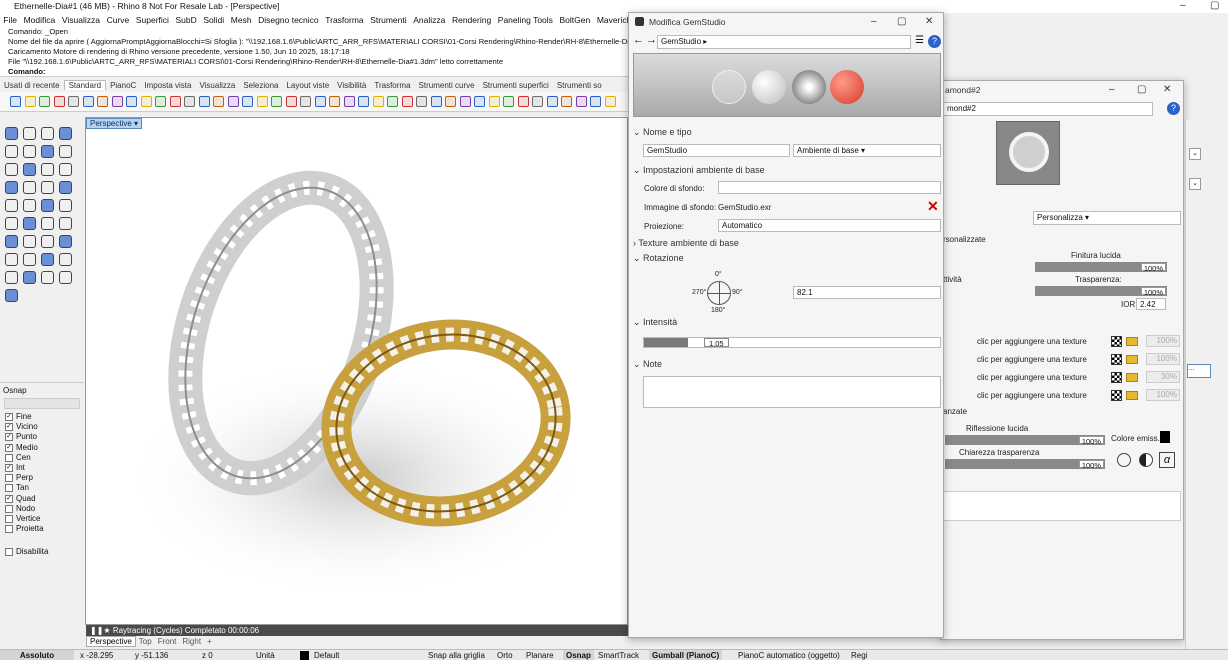 The width and height of the screenshot is (1228, 660). What do you see at coordinates (1132, 341) in the screenshot?
I see `folder-icon` at bounding box center [1132, 341].